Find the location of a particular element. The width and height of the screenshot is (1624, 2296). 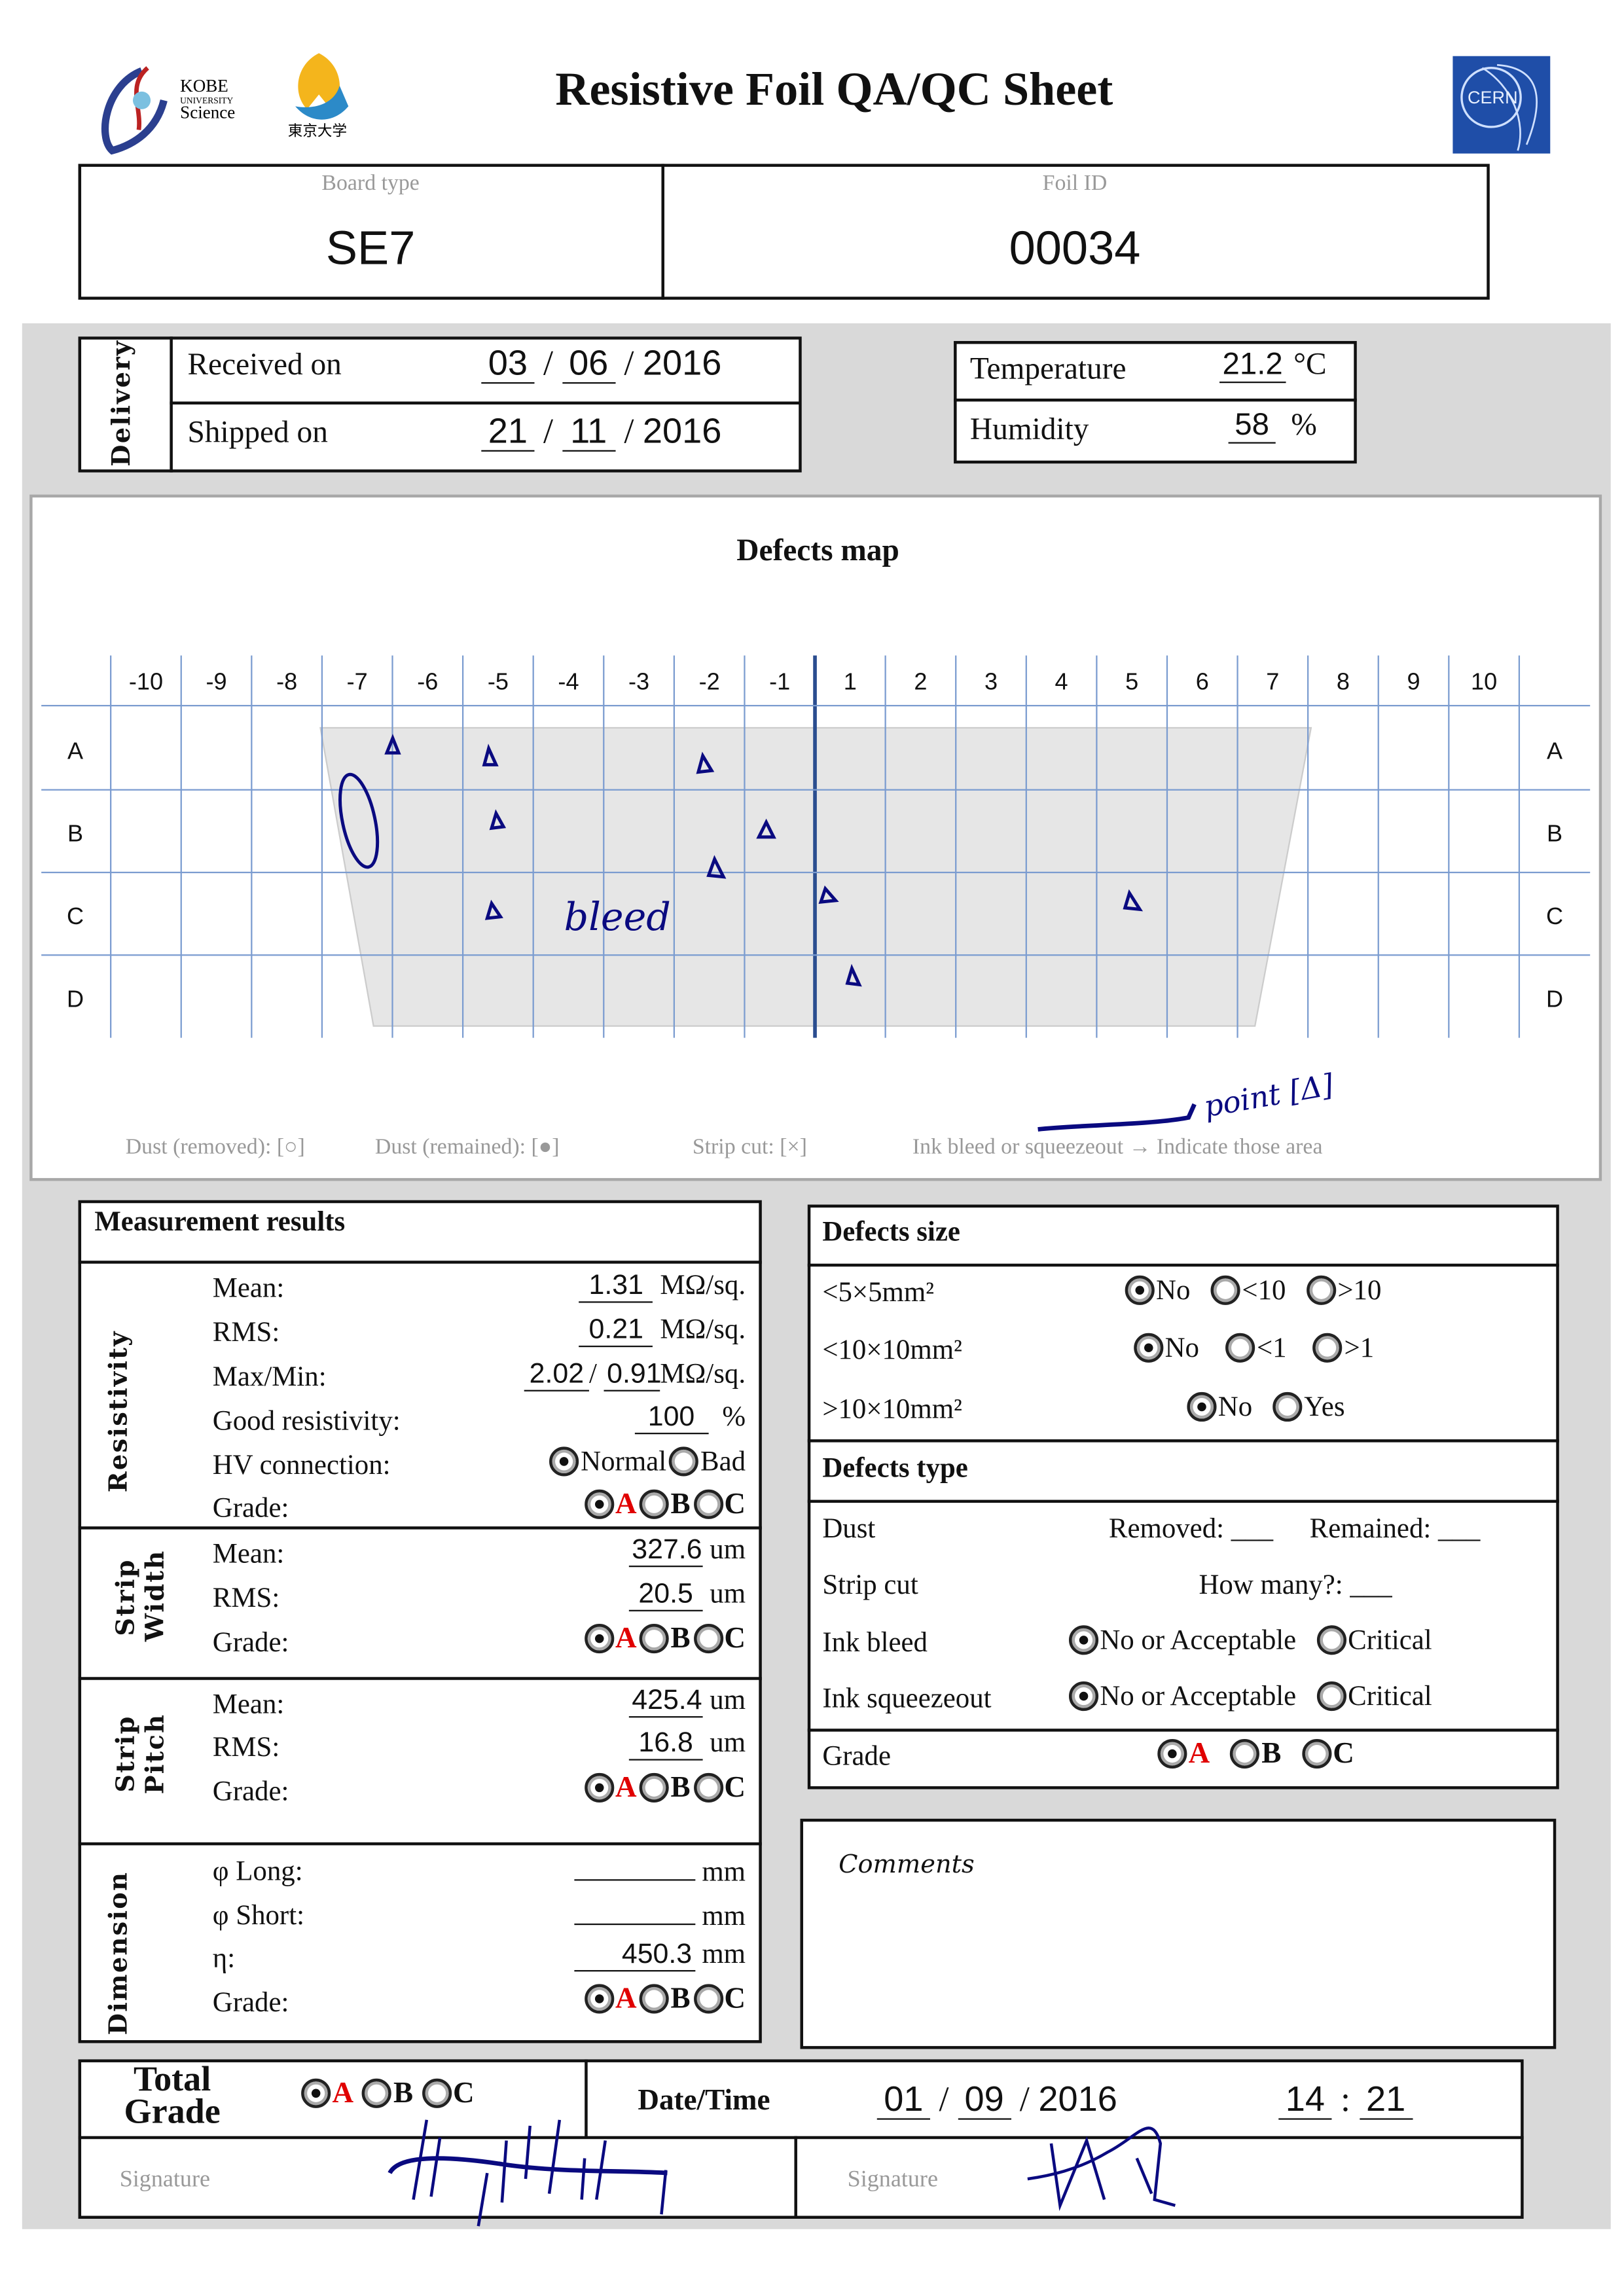

final-day: 01 is located at coordinates (903, 2101).